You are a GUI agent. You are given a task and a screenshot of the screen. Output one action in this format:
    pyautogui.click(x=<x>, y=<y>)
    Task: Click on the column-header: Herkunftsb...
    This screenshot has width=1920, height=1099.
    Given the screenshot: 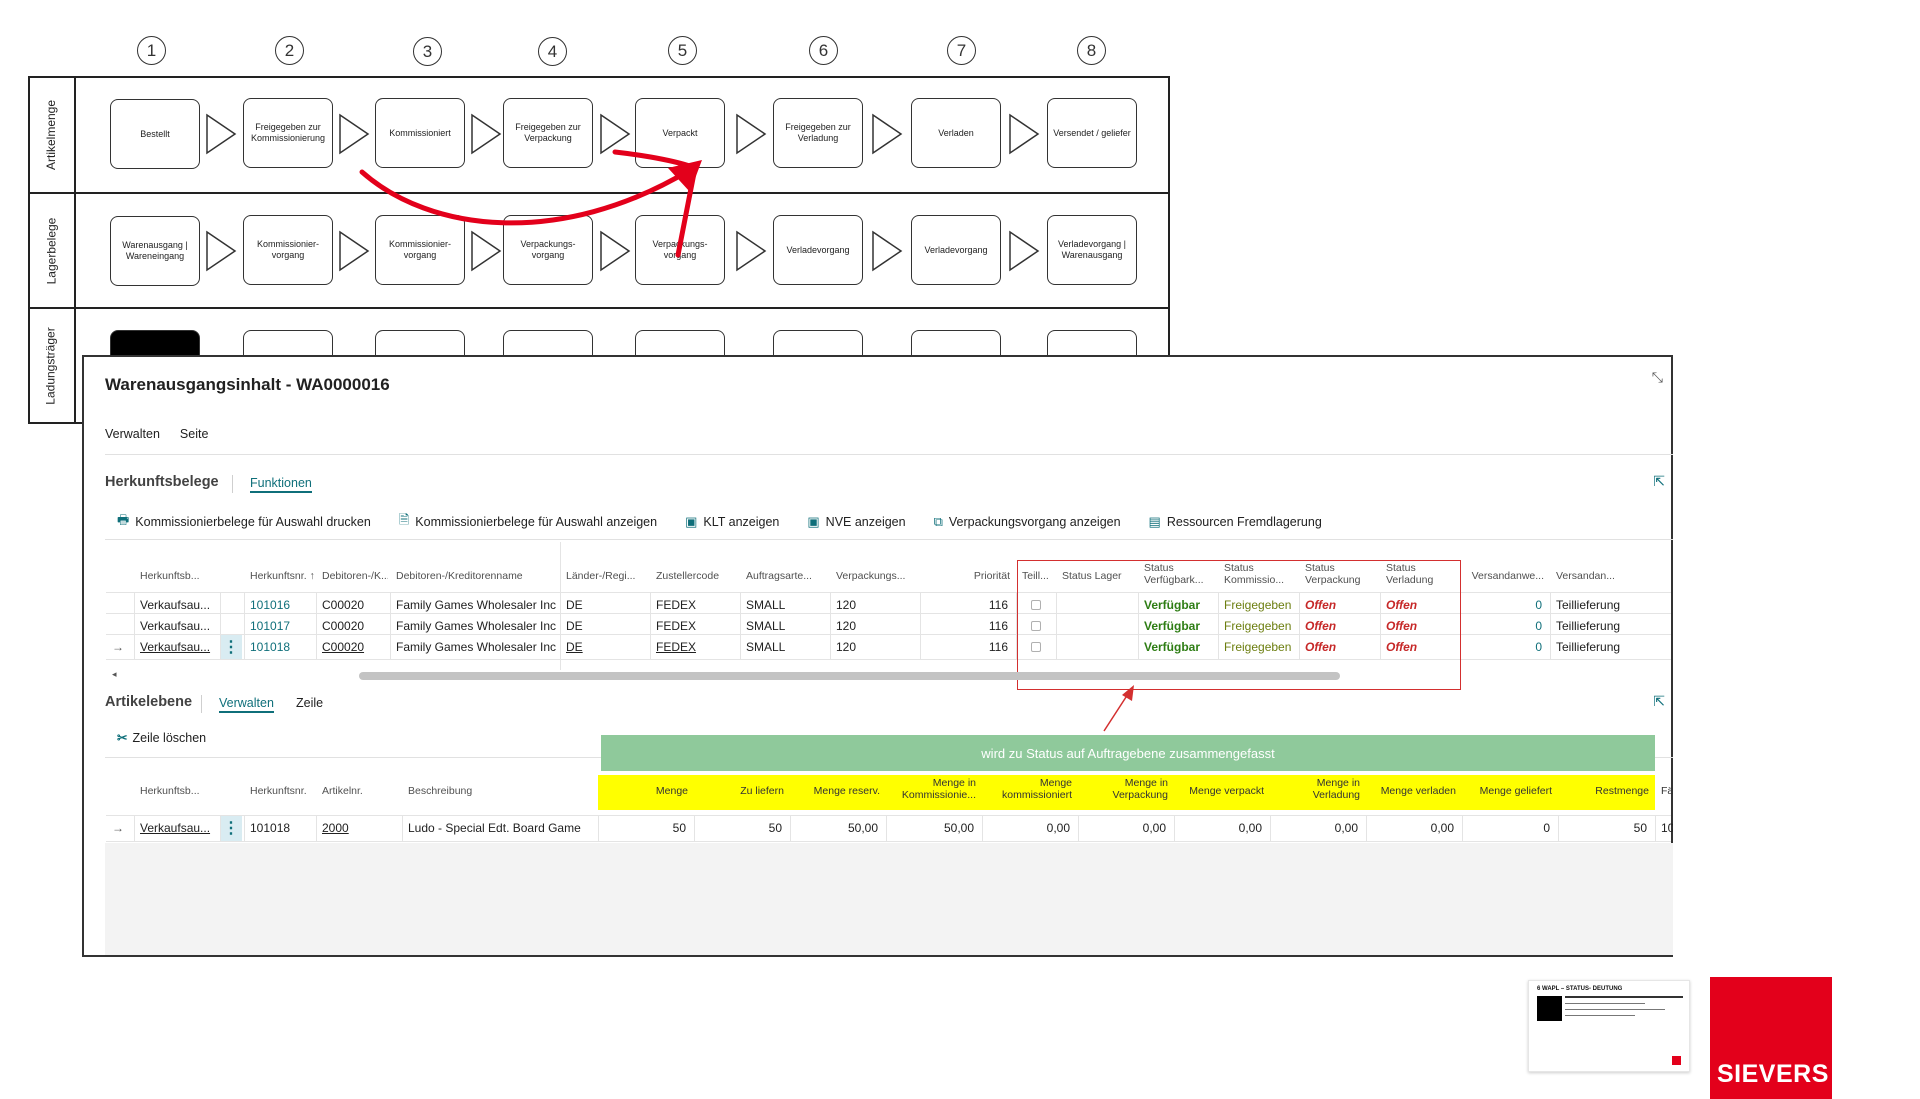 What is the action you would take?
    pyautogui.click(x=179, y=800)
    